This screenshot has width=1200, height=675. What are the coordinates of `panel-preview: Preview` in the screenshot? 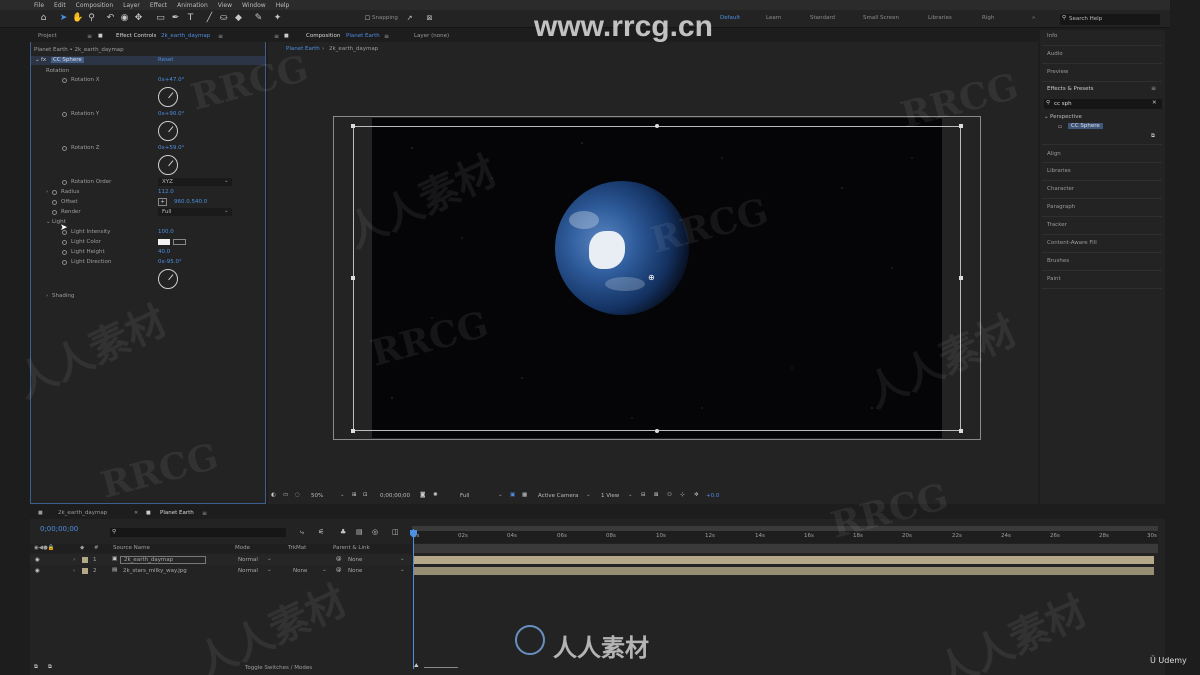 It's located at (1057, 72).